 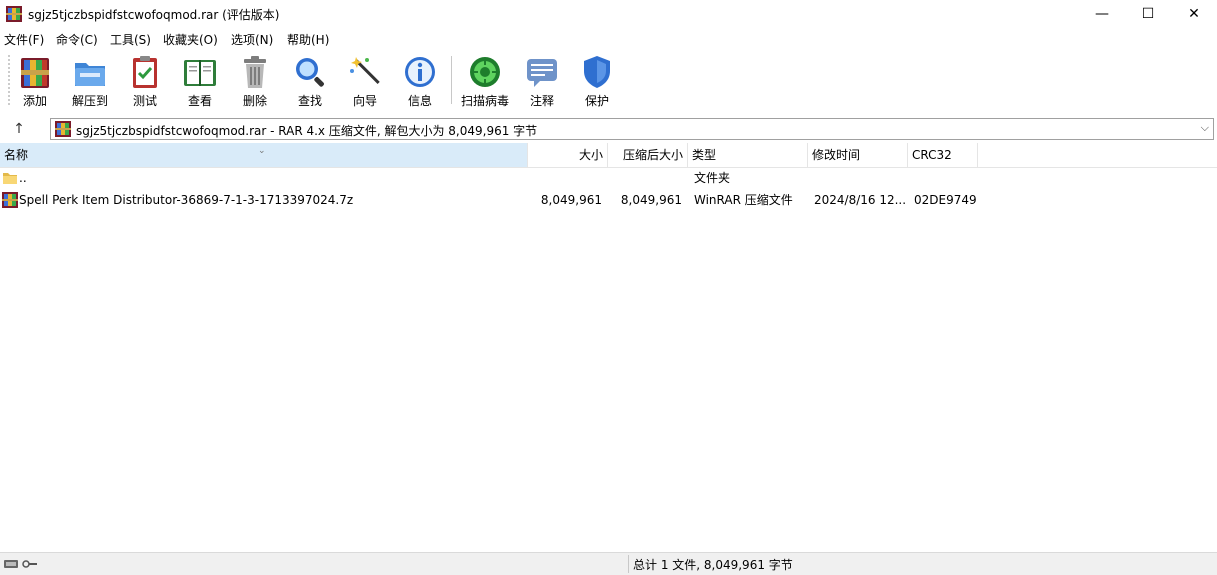 What do you see at coordinates (1194, 14) in the screenshot?
I see `close-button: ✕` at bounding box center [1194, 14].